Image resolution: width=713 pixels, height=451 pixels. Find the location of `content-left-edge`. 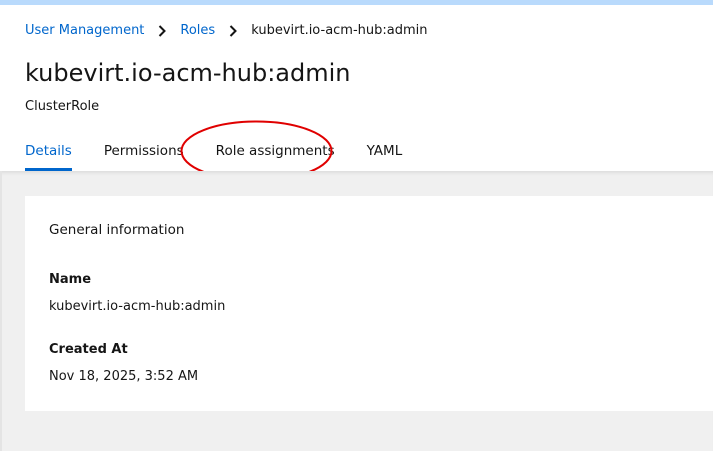

content-left-edge is located at coordinates (1, 311).